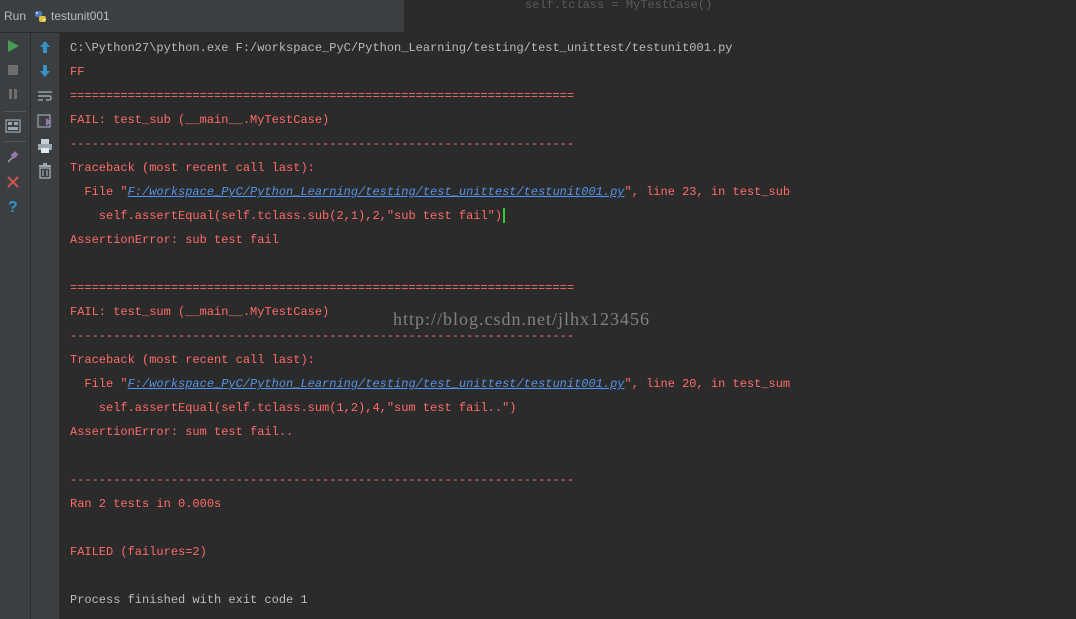 This screenshot has height=619, width=1076. I want to click on arrow-down-icon, so click(45, 71).